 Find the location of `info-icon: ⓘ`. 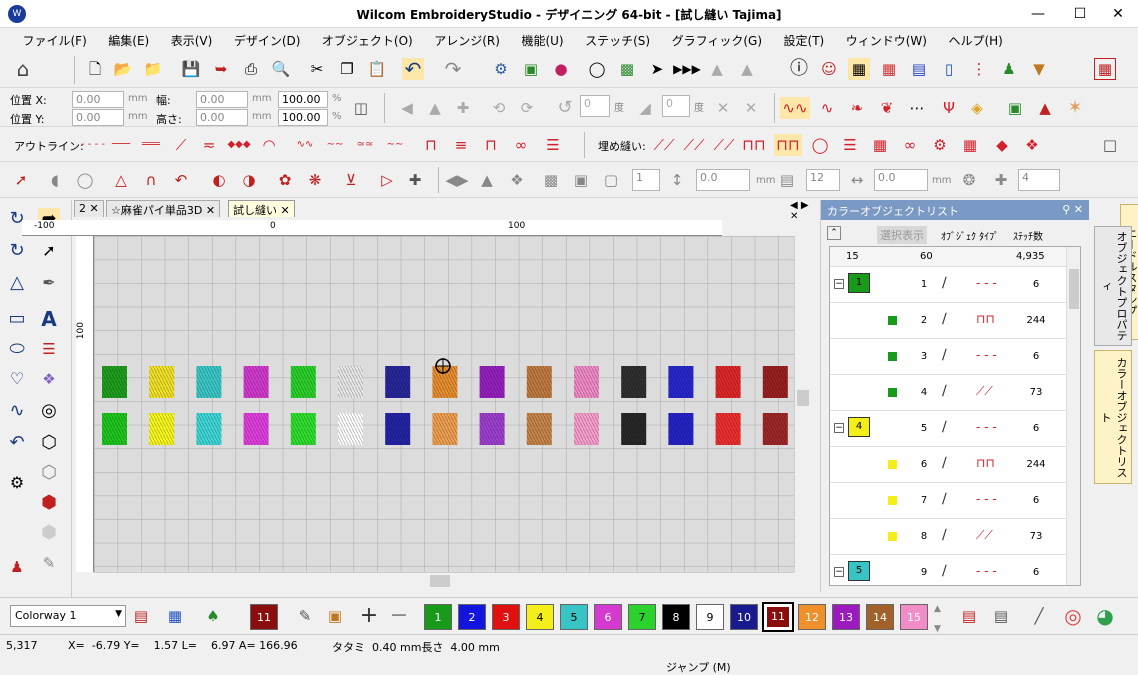

info-icon: ⓘ is located at coordinates (799, 69).